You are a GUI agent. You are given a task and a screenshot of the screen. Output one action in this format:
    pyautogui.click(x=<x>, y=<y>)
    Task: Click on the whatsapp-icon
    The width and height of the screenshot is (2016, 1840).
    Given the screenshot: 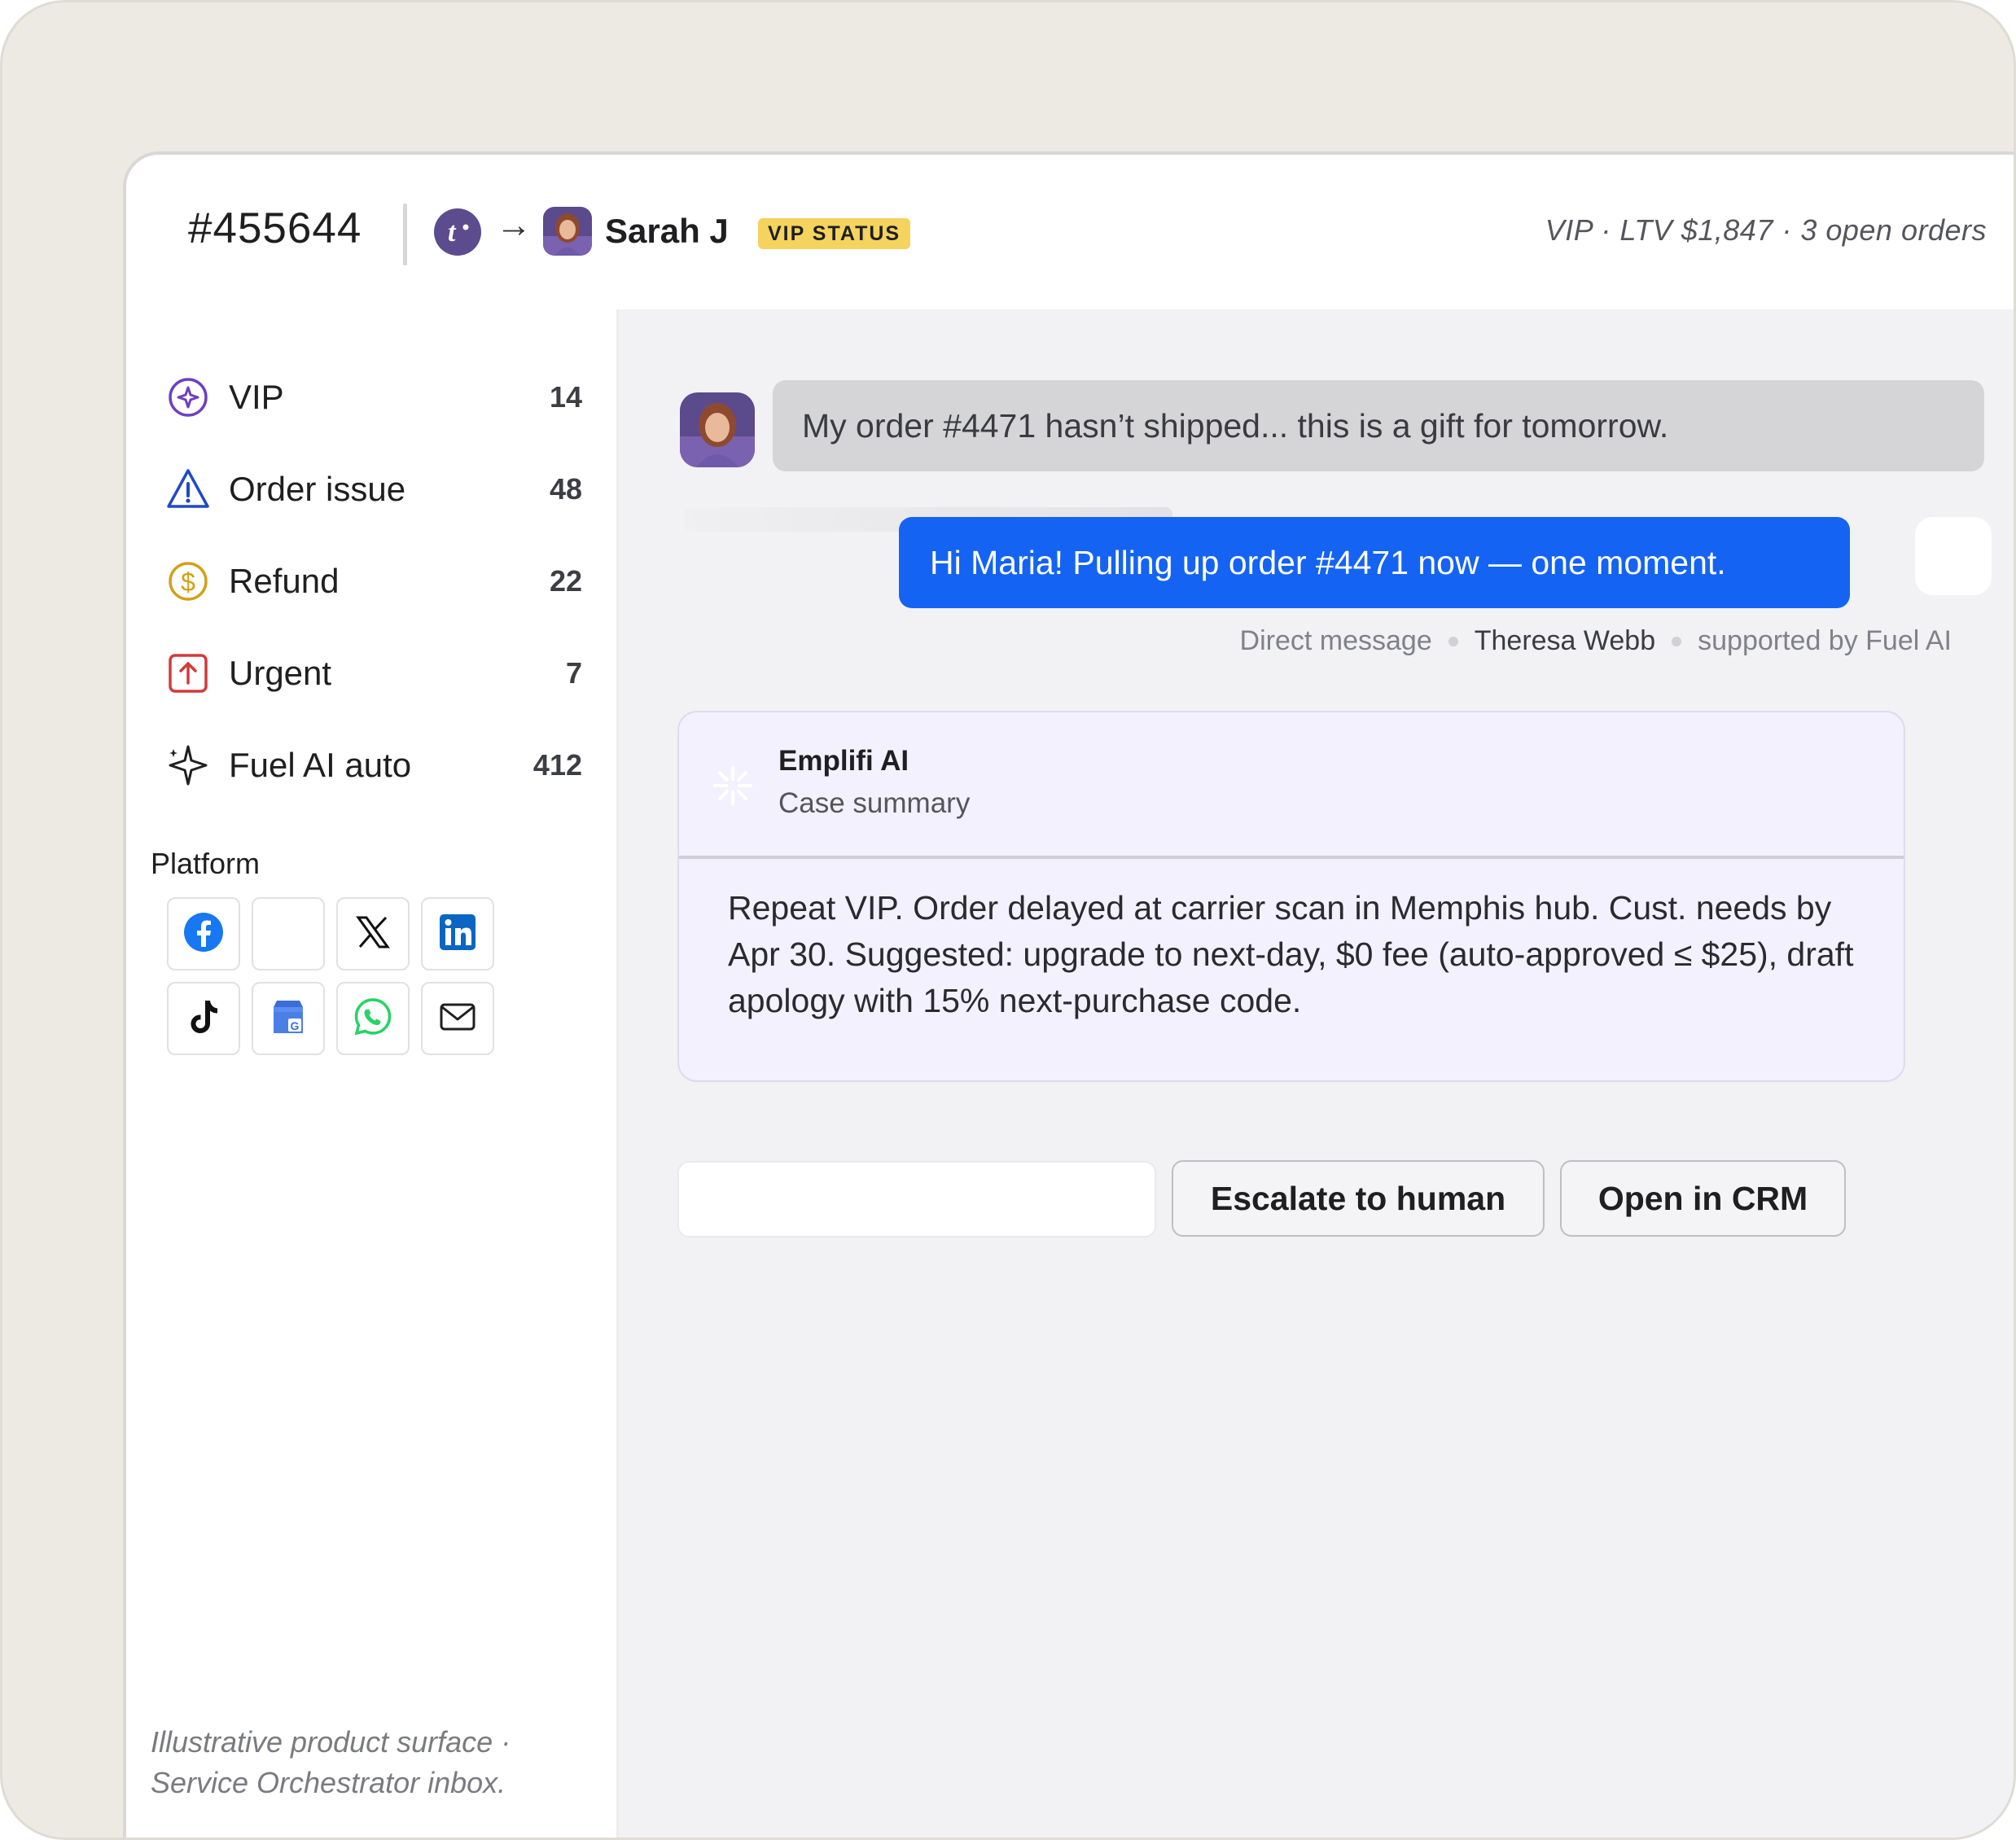 What is the action you would take?
    pyautogui.click(x=373, y=1019)
    